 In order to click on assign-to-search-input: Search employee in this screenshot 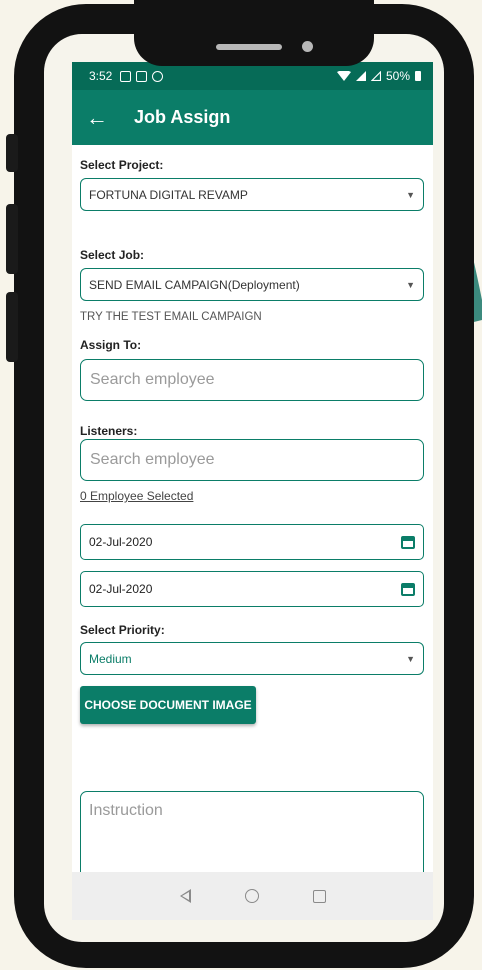, I will do `click(252, 380)`.